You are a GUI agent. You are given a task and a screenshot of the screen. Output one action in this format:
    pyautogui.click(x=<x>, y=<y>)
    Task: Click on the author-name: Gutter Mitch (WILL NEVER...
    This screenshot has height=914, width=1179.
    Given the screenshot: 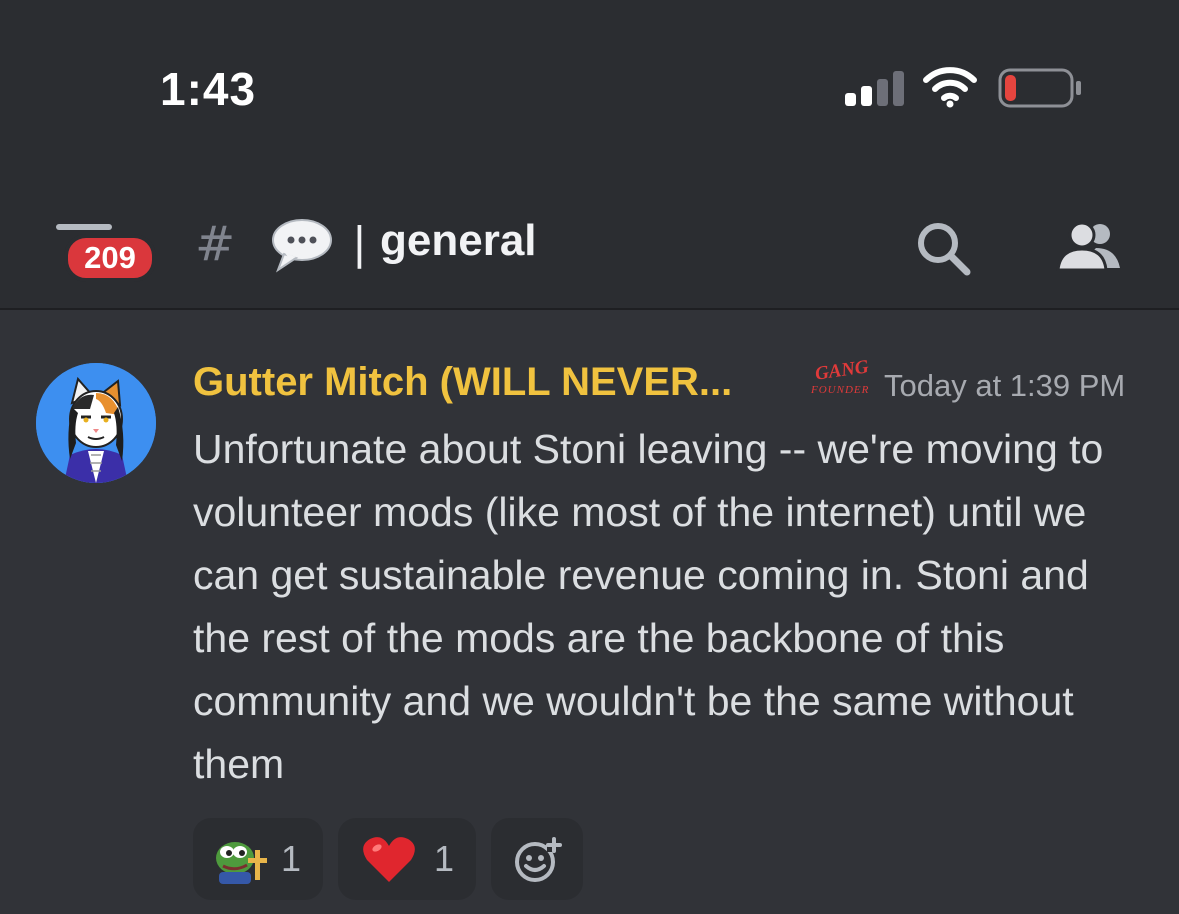 What is the action you would take?
    pyautogui.click(x=462, y=382)
    